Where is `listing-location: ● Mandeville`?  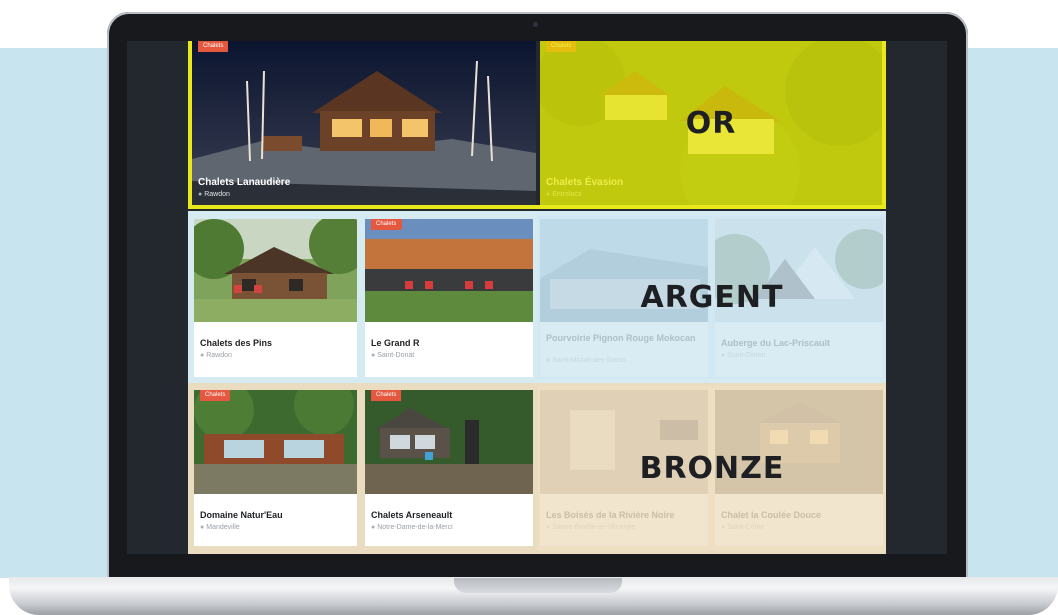
listing-location: ● Mandeville is located at coordinates (220, 527).